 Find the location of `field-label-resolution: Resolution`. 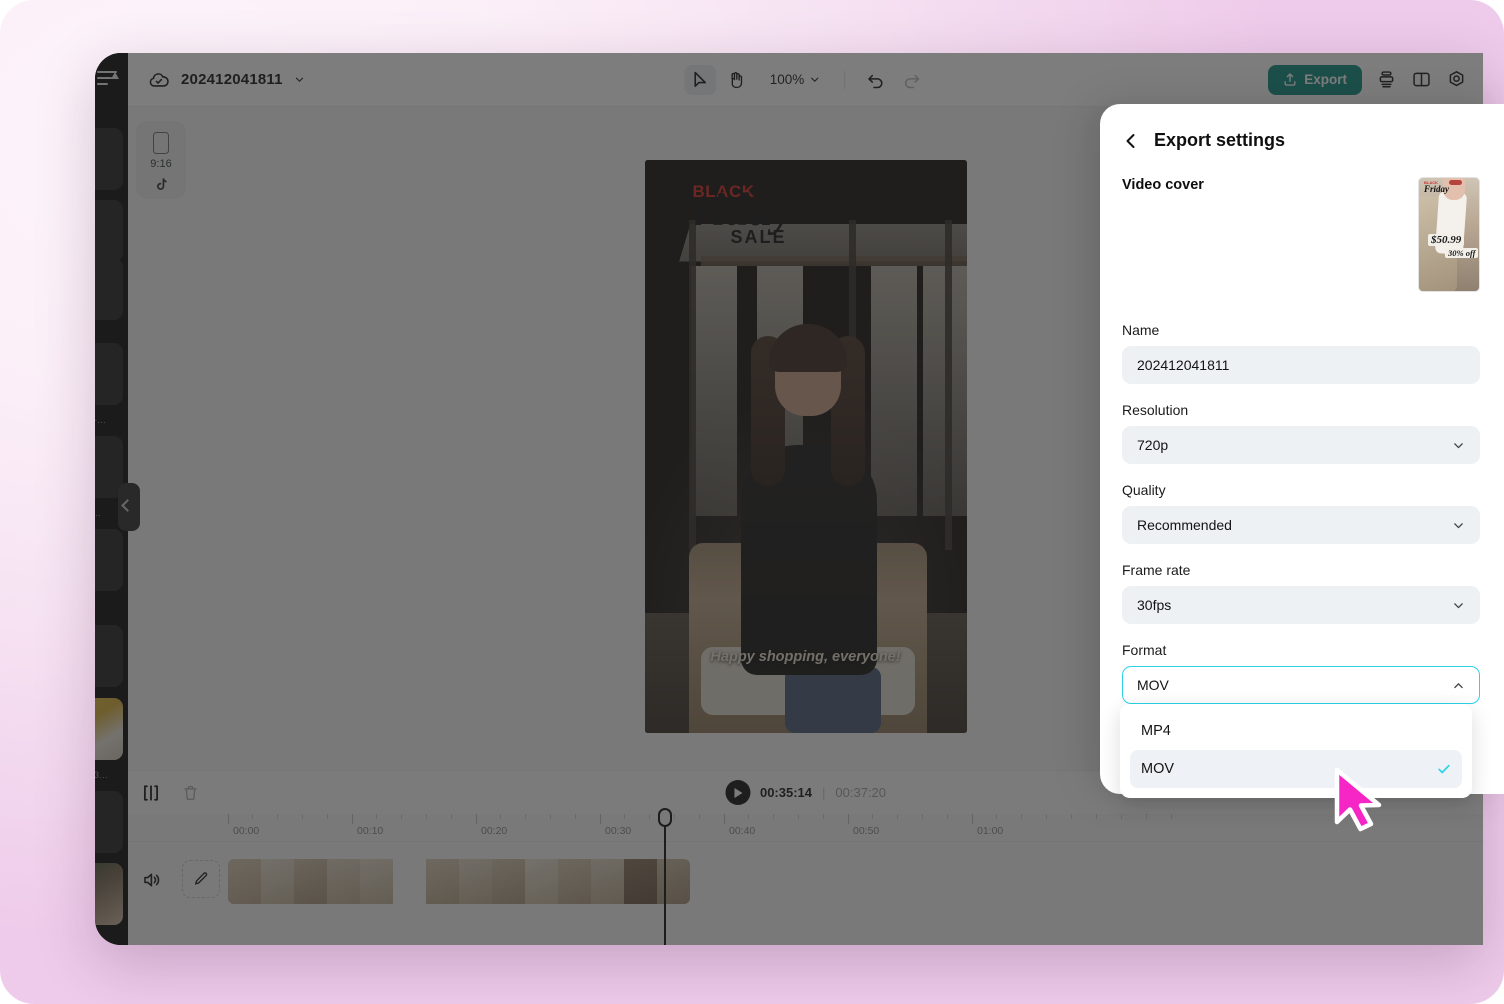

field-label-resolution: Resolution is located at coordinates (1155, 410).